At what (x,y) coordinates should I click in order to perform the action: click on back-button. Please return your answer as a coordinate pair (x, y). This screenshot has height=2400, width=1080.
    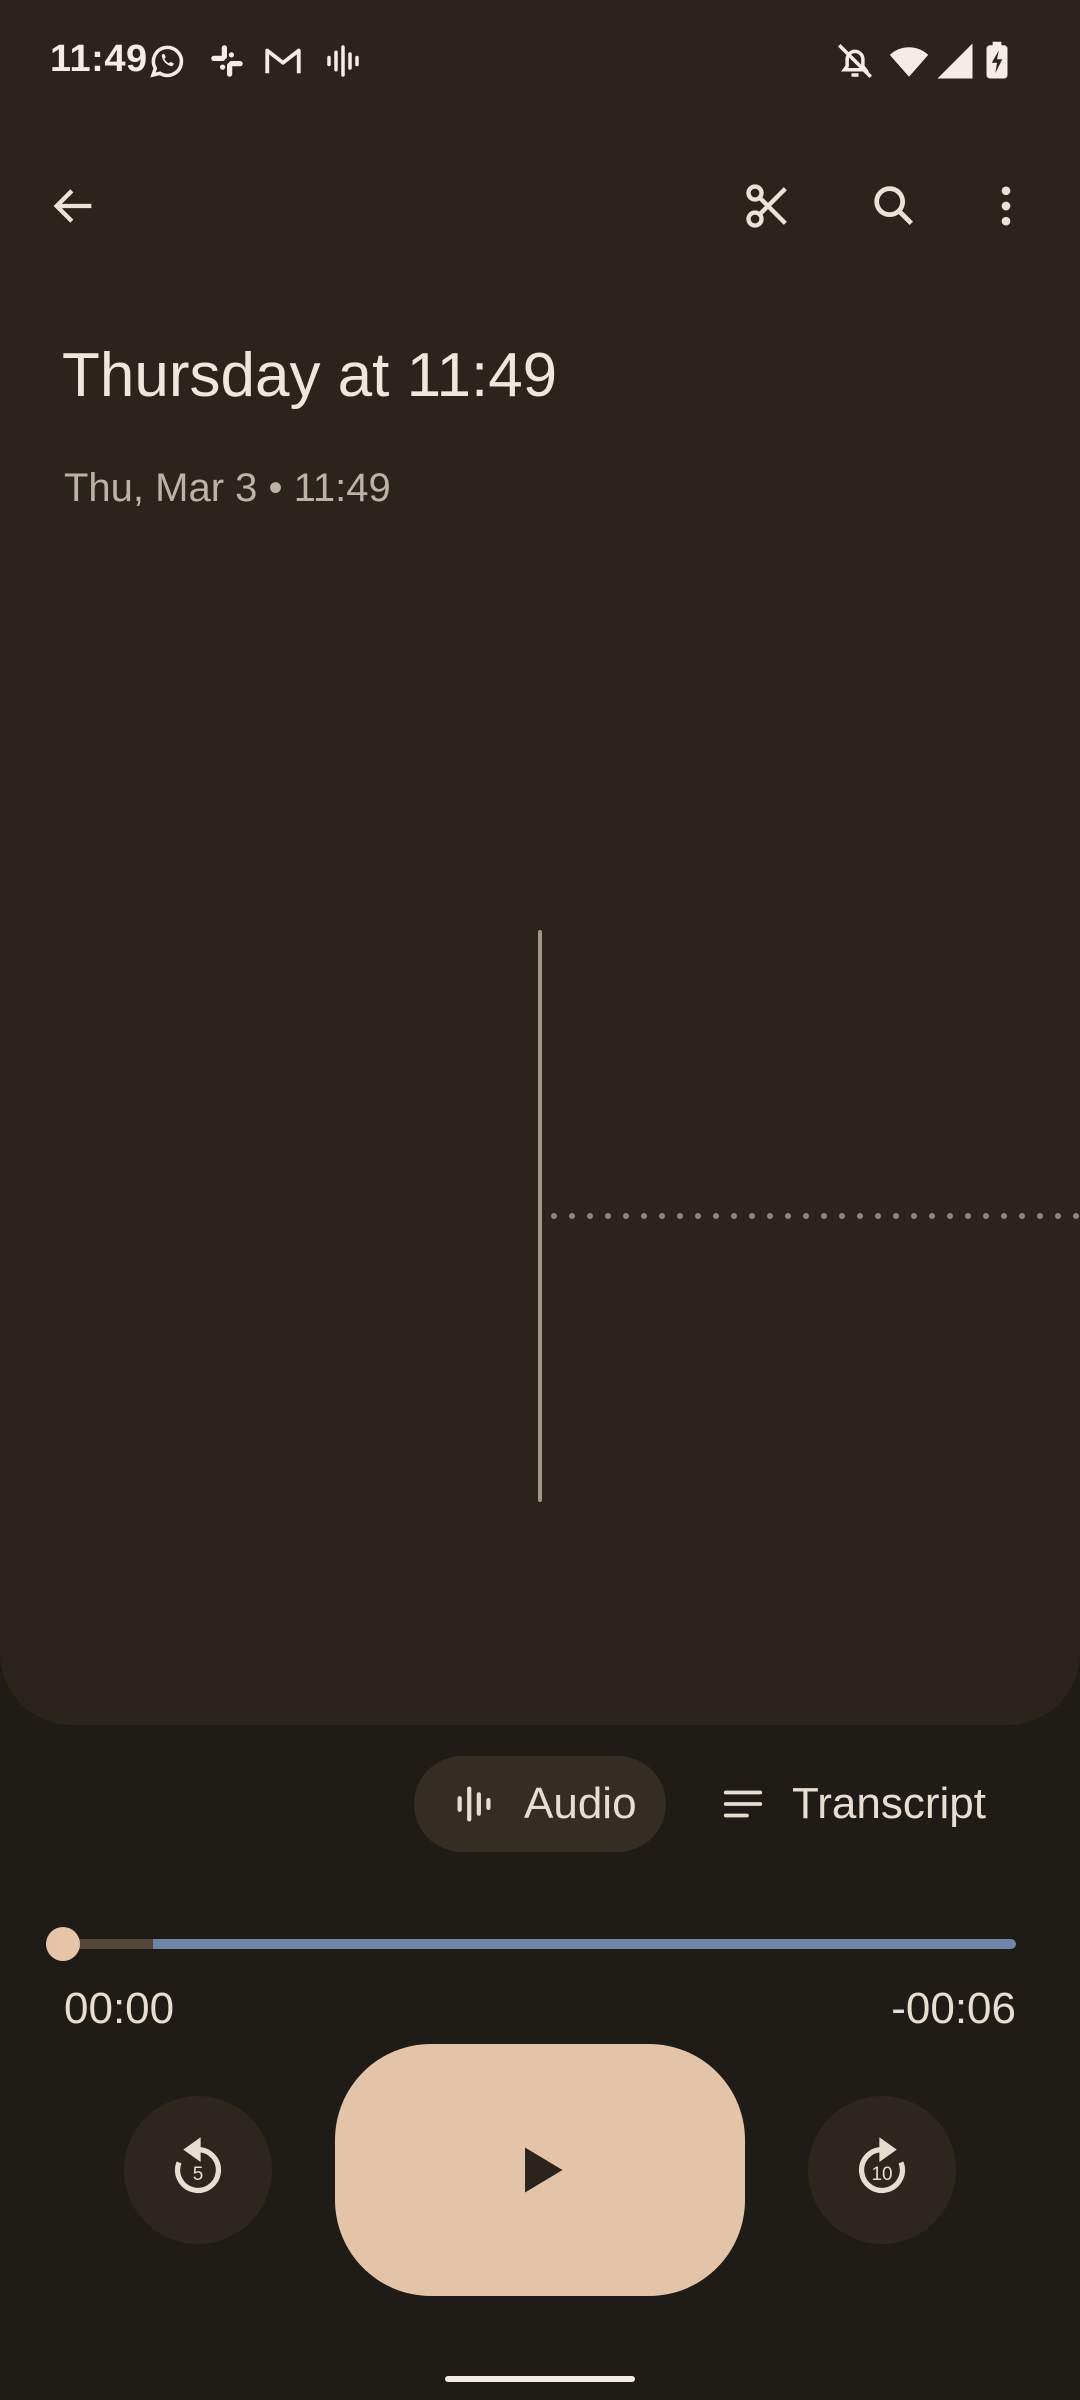
    Looking at the image, I should click on (74, 206).